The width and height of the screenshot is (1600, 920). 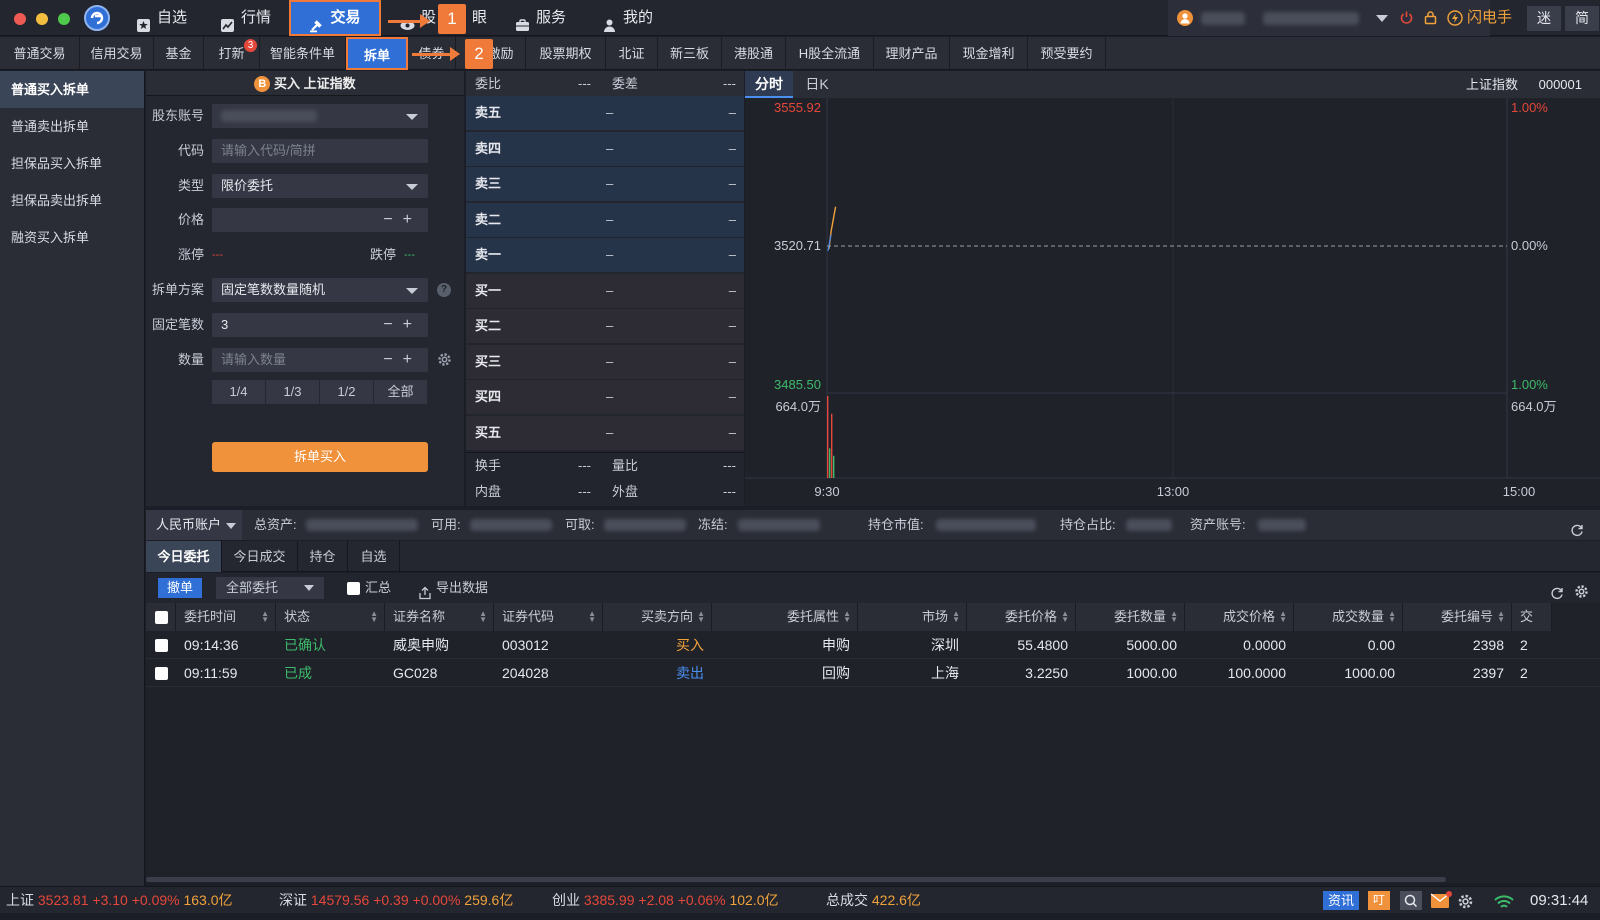 What do you see at coordinates (400, 392) in the screenshot?
I see `fraction-all-button: 全部` at bounding box center [400, 392].